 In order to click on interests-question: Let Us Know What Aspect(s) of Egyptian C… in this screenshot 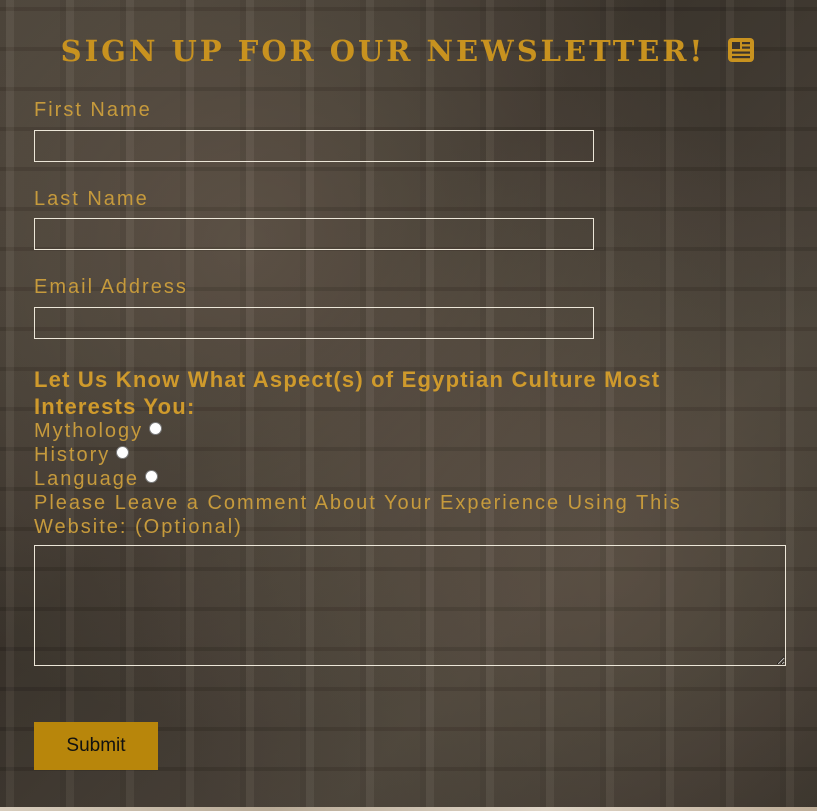, I will do `click(347, 393)`.